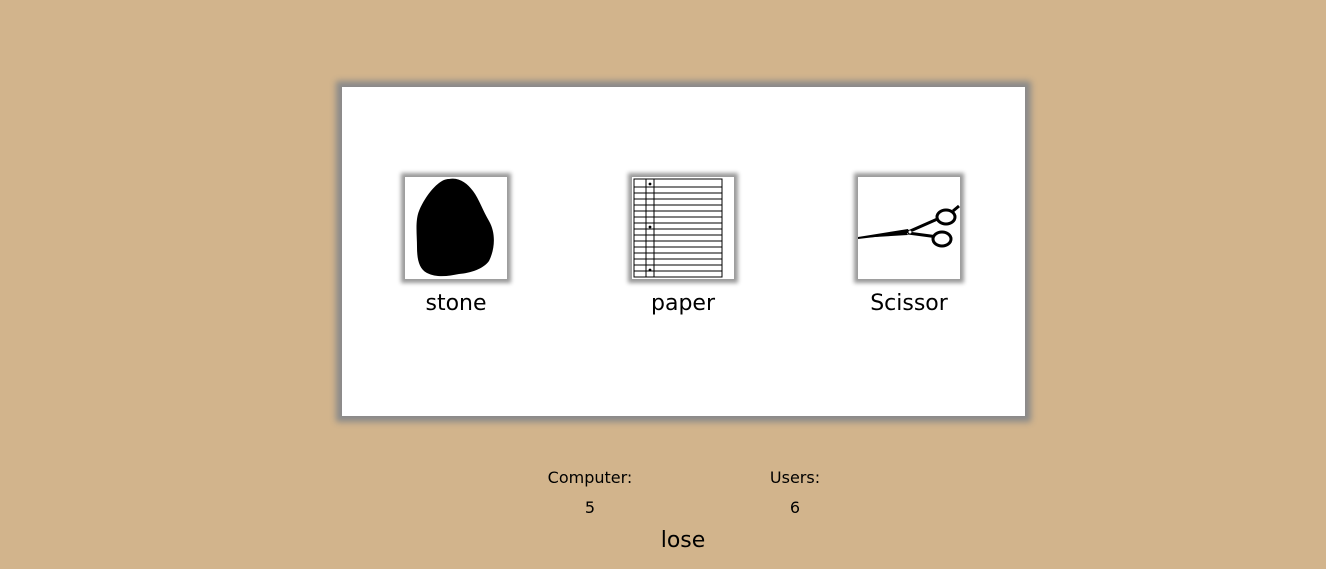  What do you see at coordinates (590, 507) in the screenshot?
I see `computer-score-value: 5` at bounding box center [590, 507].